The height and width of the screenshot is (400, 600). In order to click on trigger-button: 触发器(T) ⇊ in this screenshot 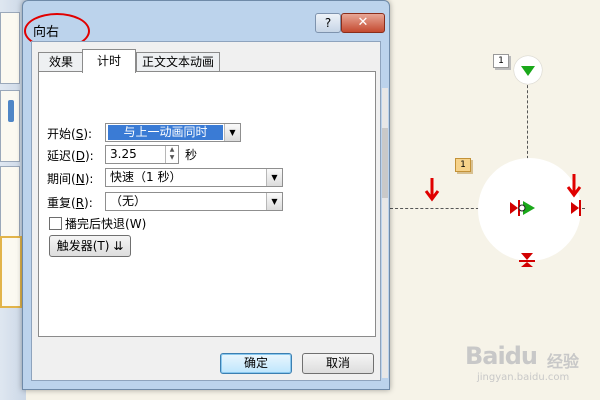, I will do `click(90, 246)`.